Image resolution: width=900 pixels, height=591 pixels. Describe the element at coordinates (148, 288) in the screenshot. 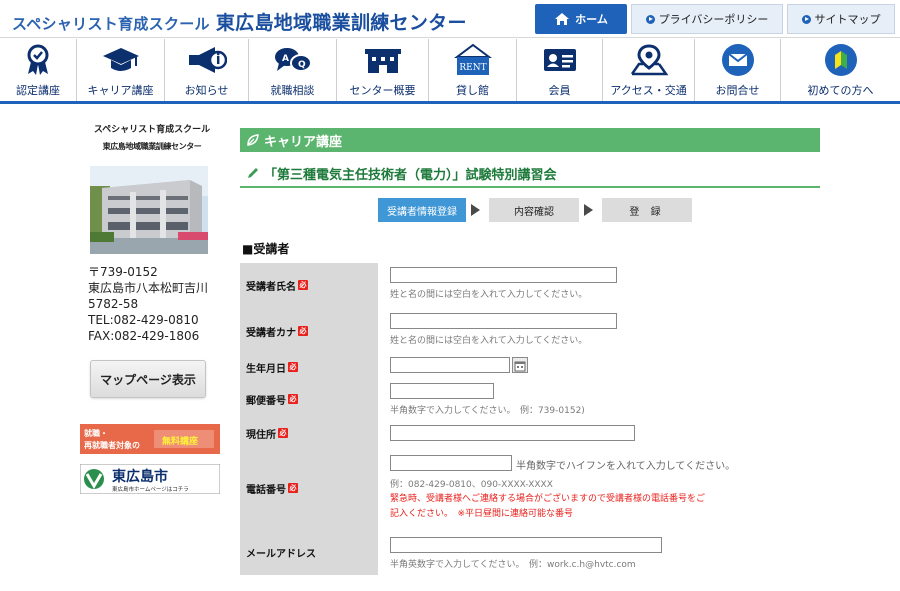

I see `address-line: 東広島市八本松町吉川` at that location.